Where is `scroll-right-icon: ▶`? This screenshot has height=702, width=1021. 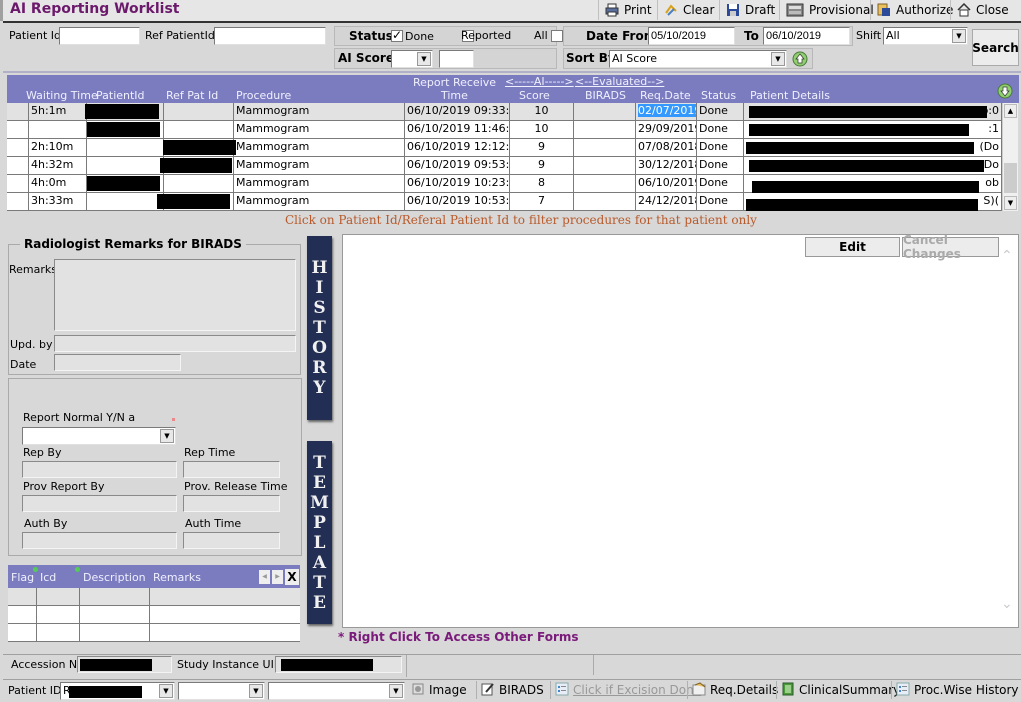 scroll-right-icon: ▶ is located at coordinates (277, 577).